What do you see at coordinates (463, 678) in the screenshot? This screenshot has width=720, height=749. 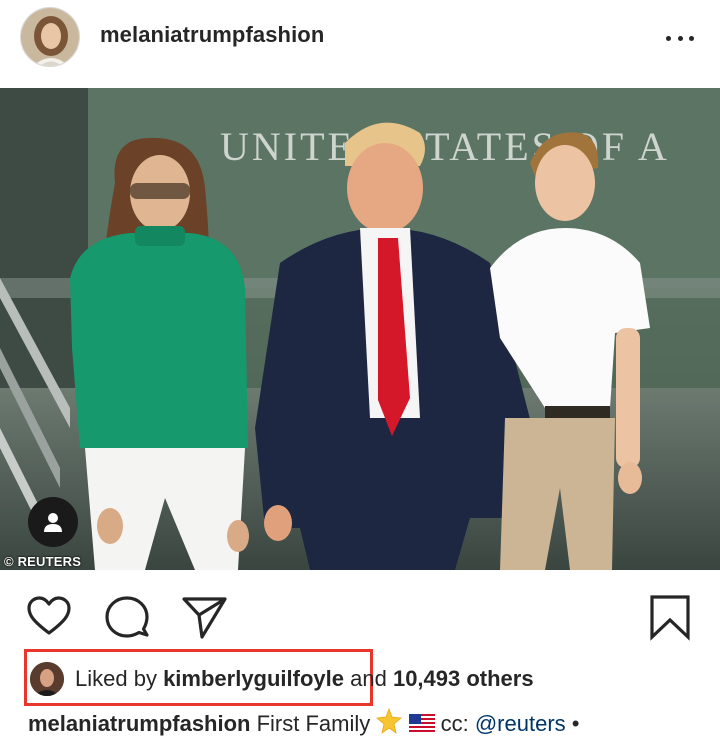 I see `others-count: 10,493 others` at bounding box center [463, 678].